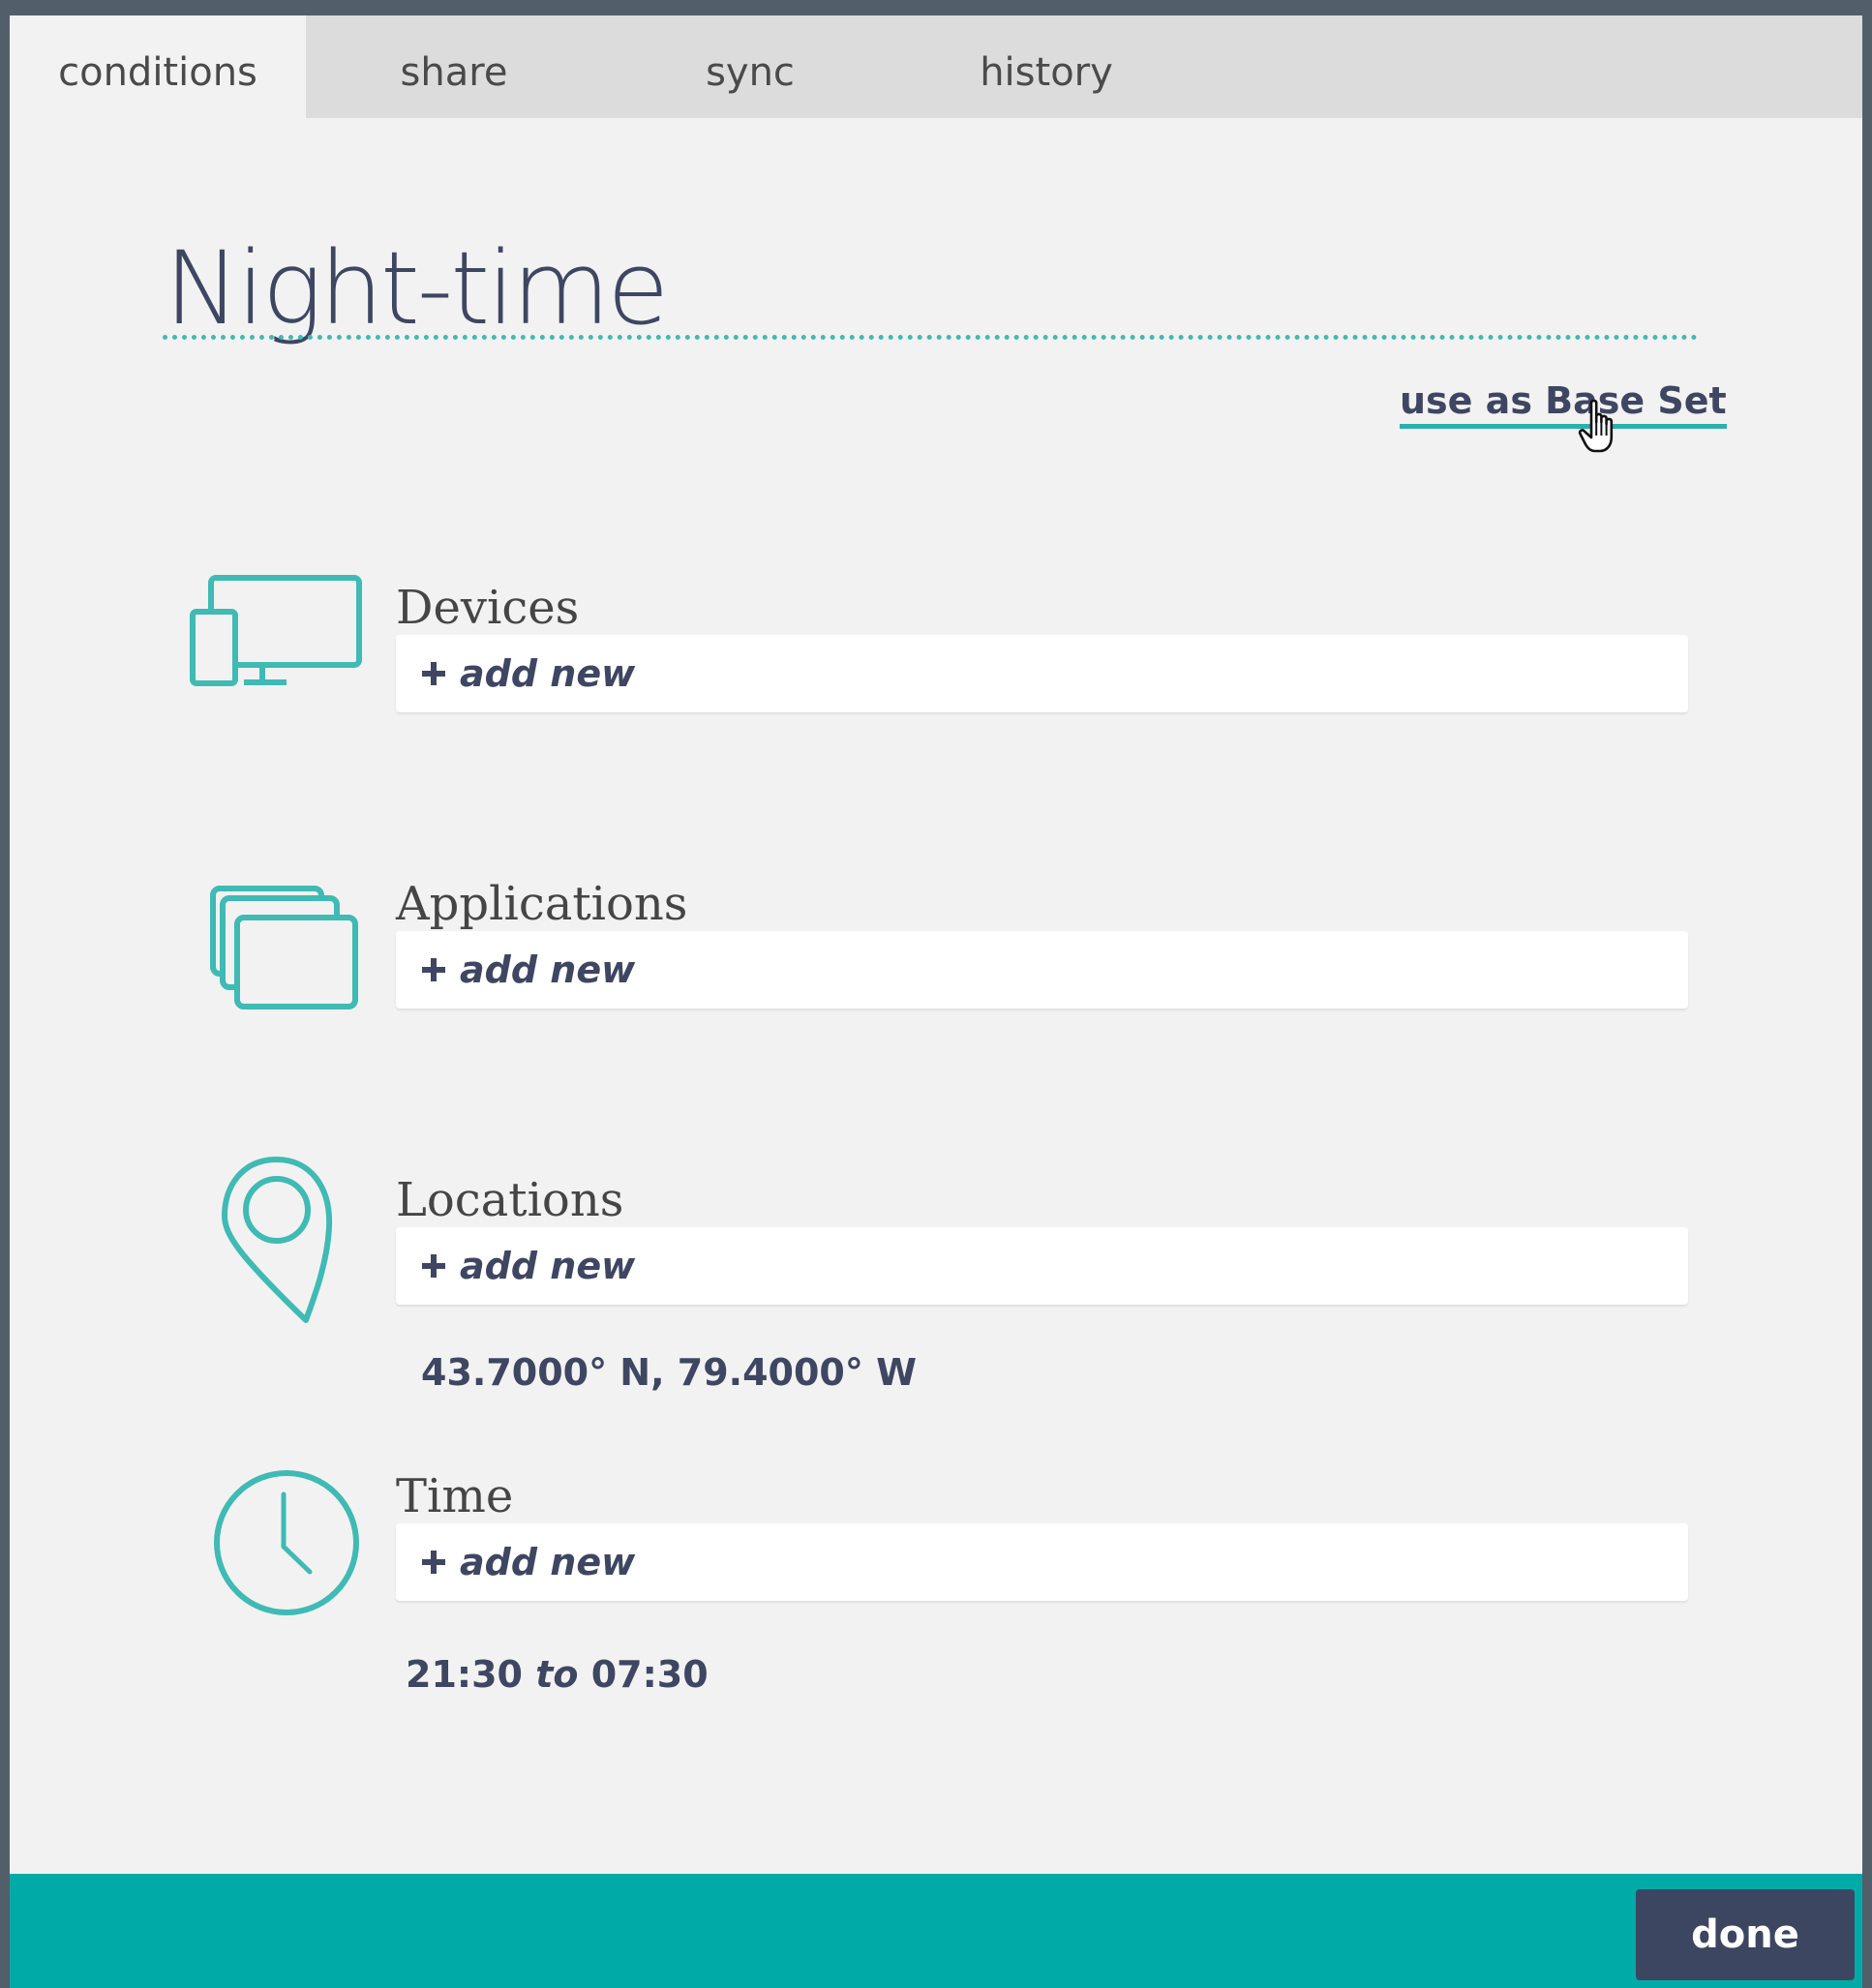 This screenshot has height=1988, width=1872. Describe the element at coordinates (454, 66) in the screenshot. I see `tab-share: share` at that location.